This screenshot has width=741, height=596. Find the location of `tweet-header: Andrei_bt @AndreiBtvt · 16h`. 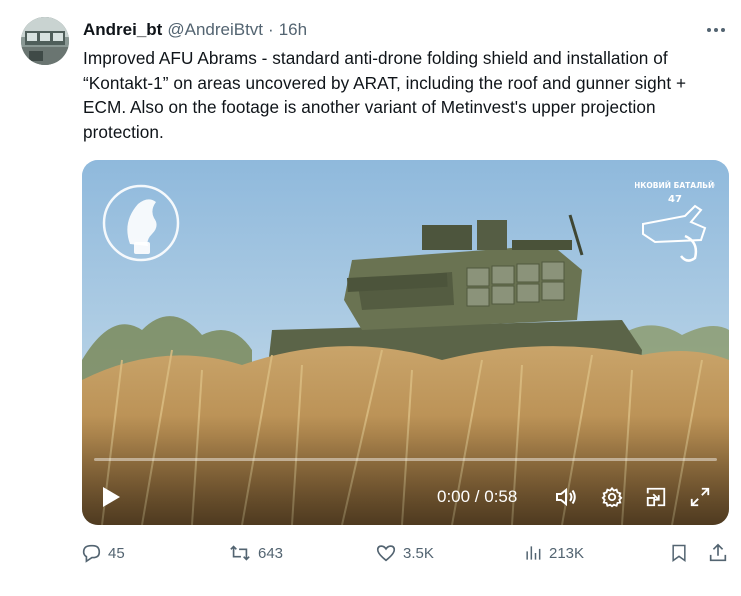

tweet-header: Andrei_bt @AndreiBtvt · 16h is located at coordinates (195, 30).